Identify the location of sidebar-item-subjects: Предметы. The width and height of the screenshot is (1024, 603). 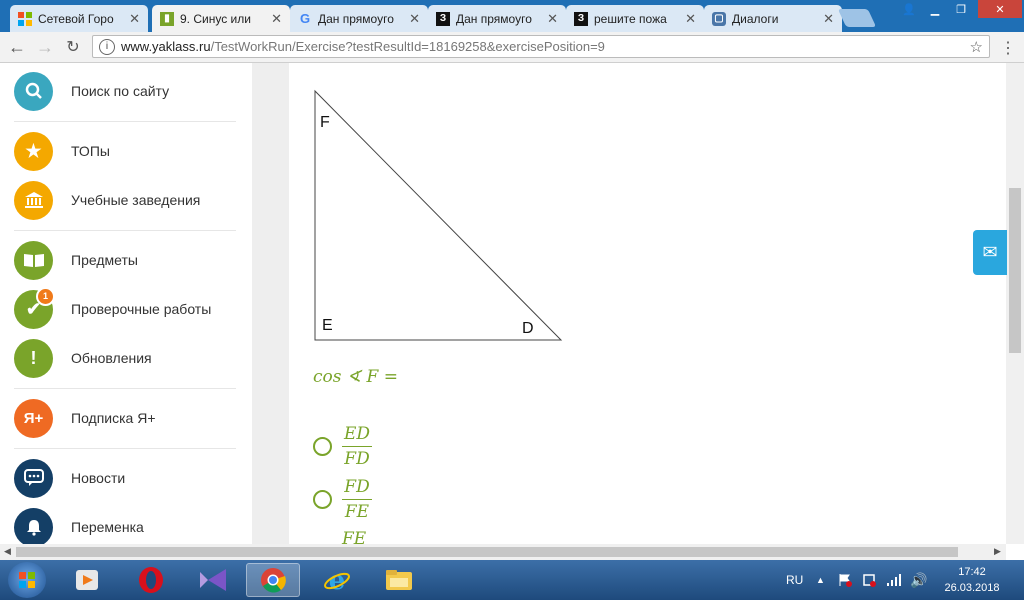
(125, 260).